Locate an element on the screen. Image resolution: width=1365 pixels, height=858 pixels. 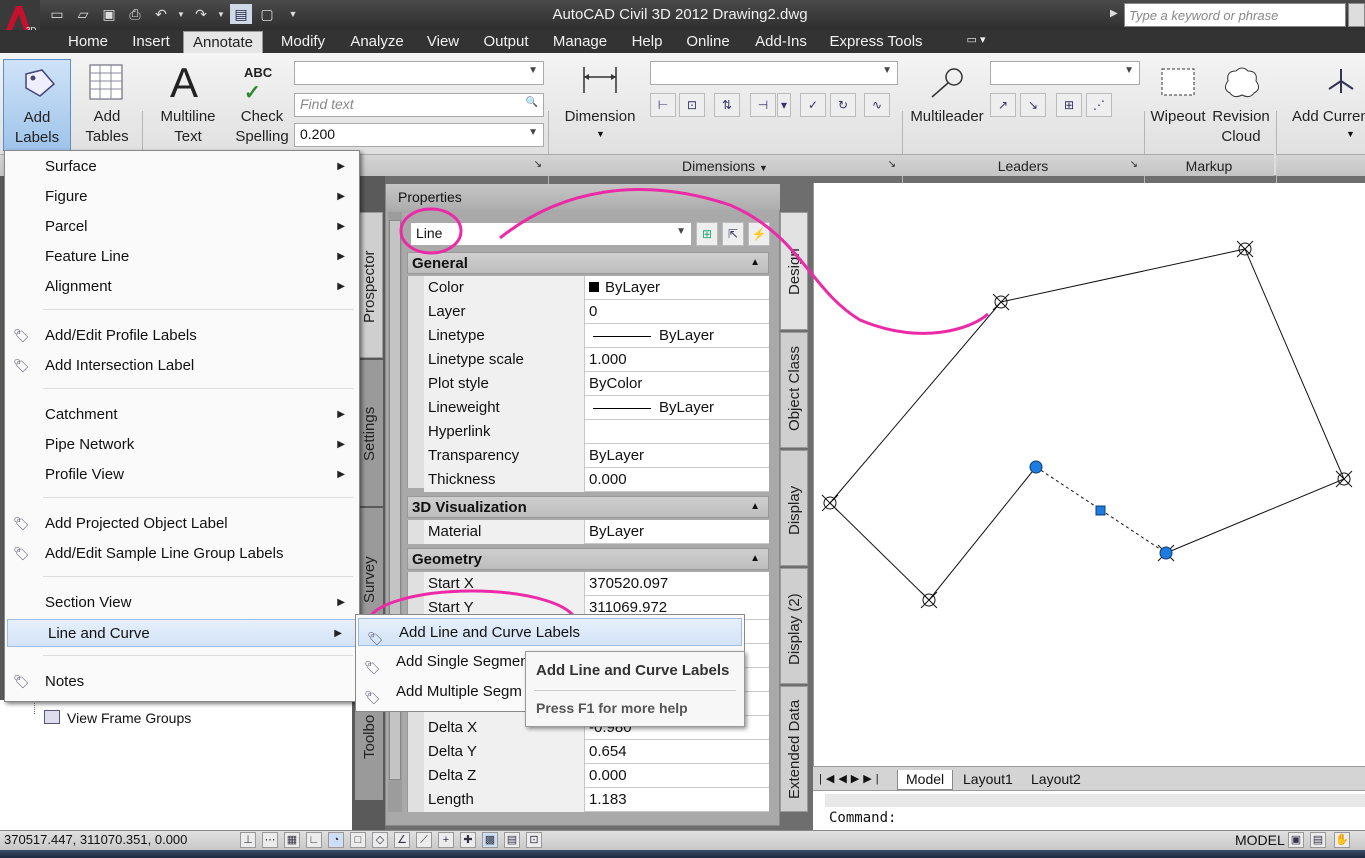
select-objects-icon: ⇱ is located at coordinates (733, 234).